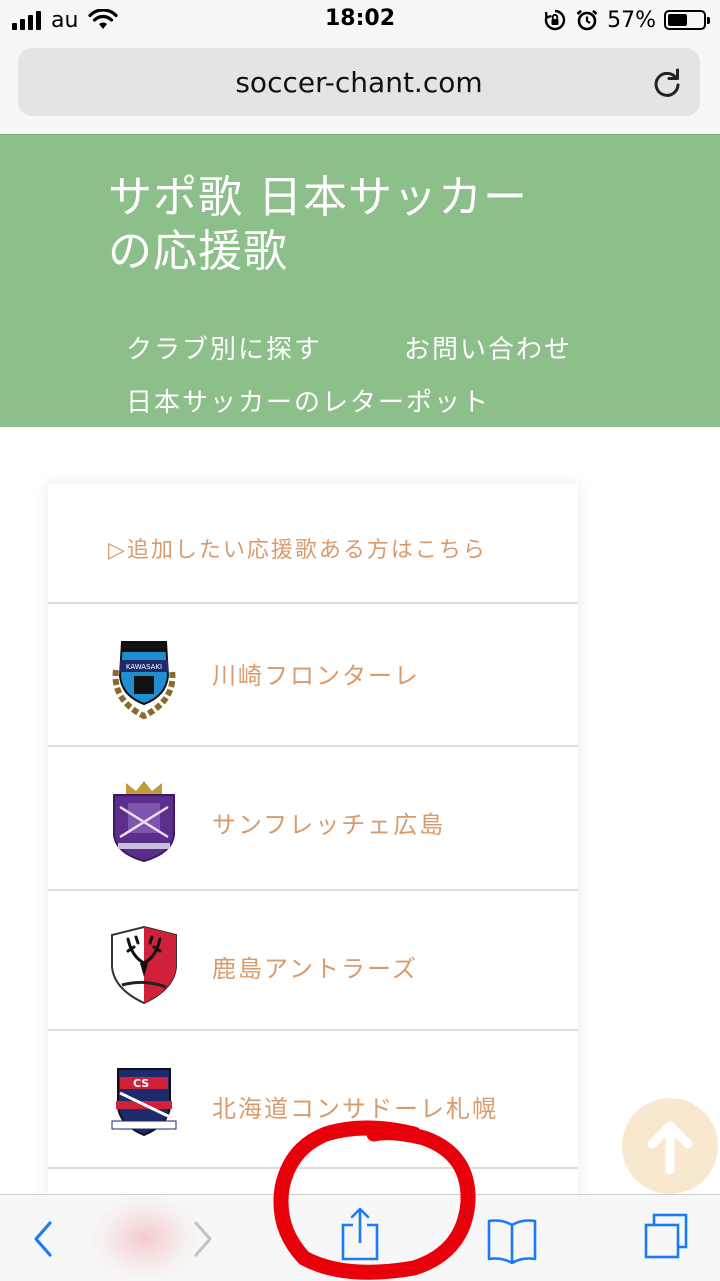 The height and width of the screenshot is (1281, 720). I want to click on site-title-line1: サポ歌 日本サッカー, so click(368, 198).